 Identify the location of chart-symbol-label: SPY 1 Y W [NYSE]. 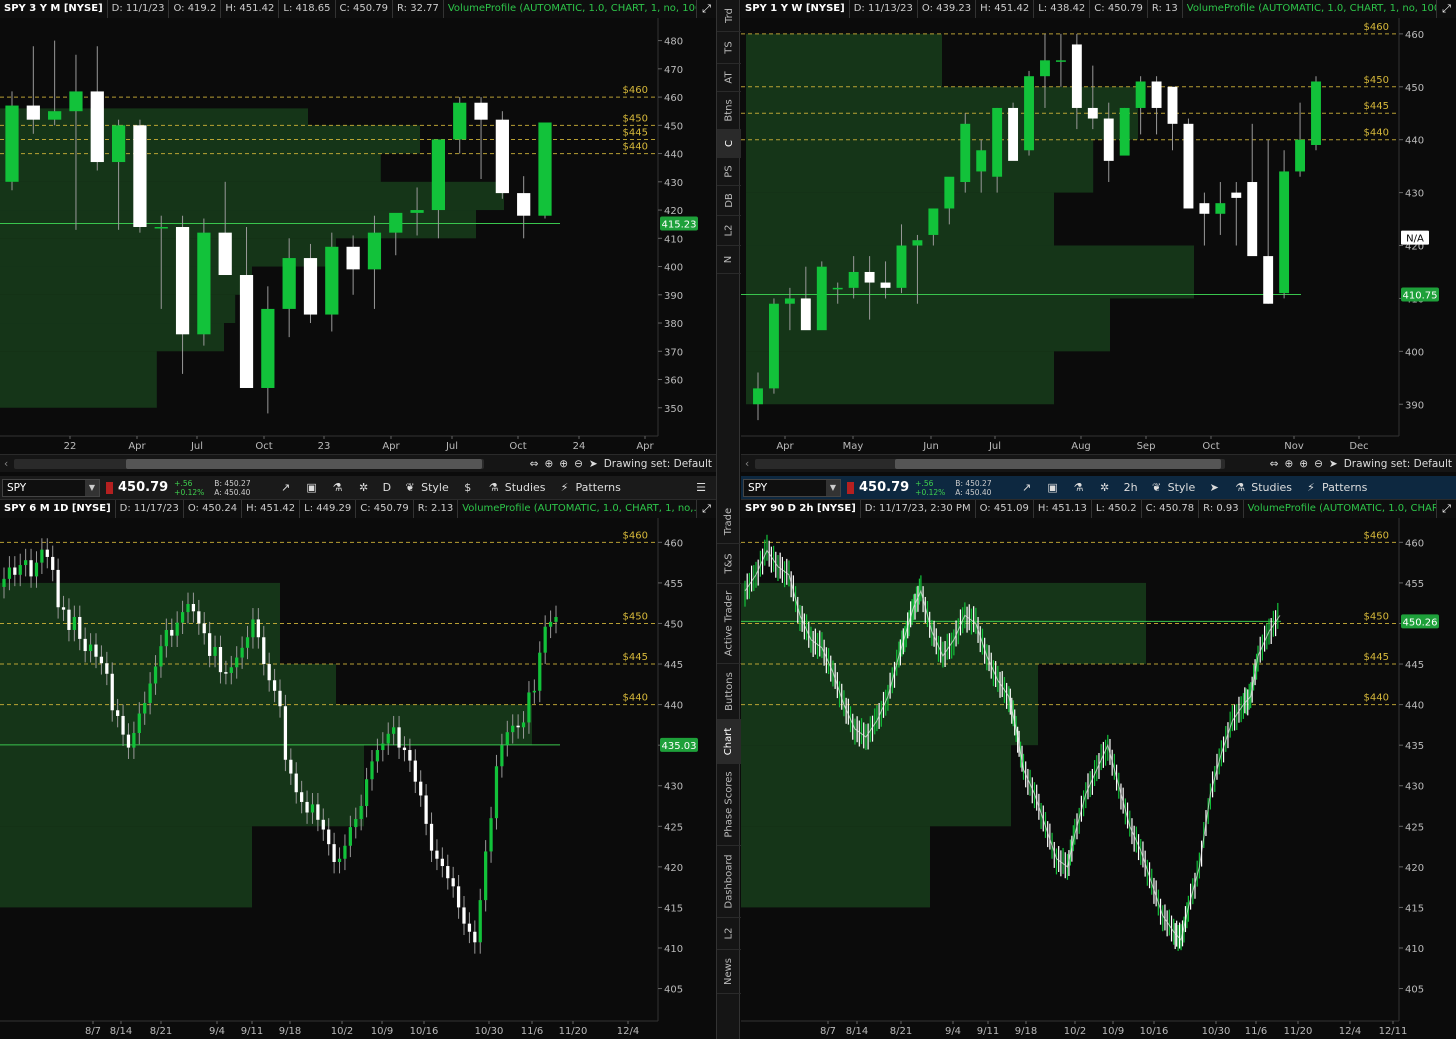
(795, 9).